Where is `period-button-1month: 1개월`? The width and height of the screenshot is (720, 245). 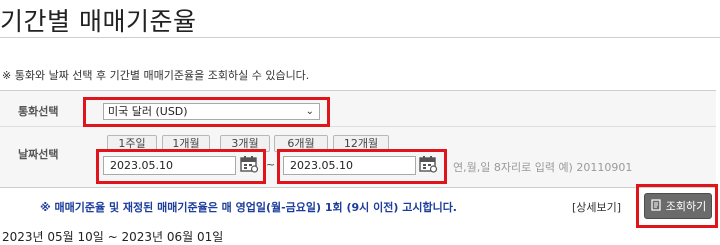
period-button-1month: 1개월 is located at coordinates (186, 143).